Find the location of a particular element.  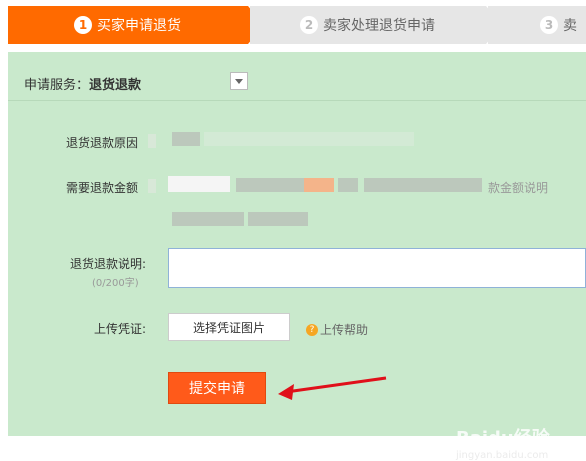

watermark-brand: Baidu经验 is located at coordinates (503, 438).